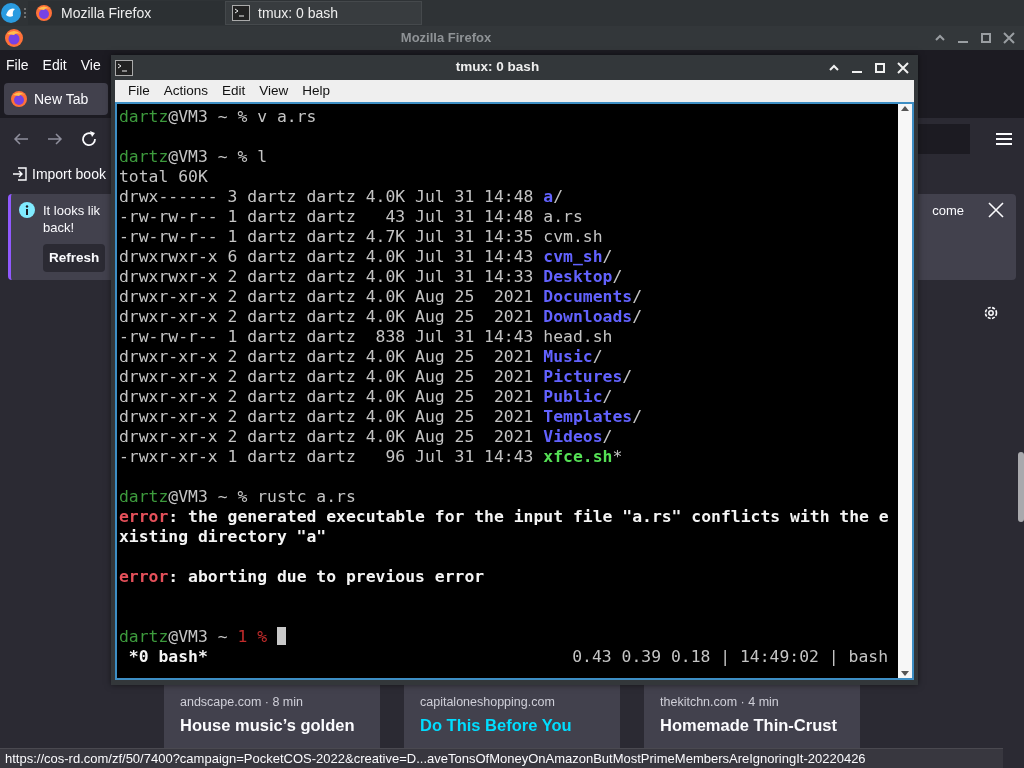 This screenshot has height=768, width=1024. Describe the element at coordinates (496, 725) in the screenshot. I see `story-title: Do This Before You` at that location.